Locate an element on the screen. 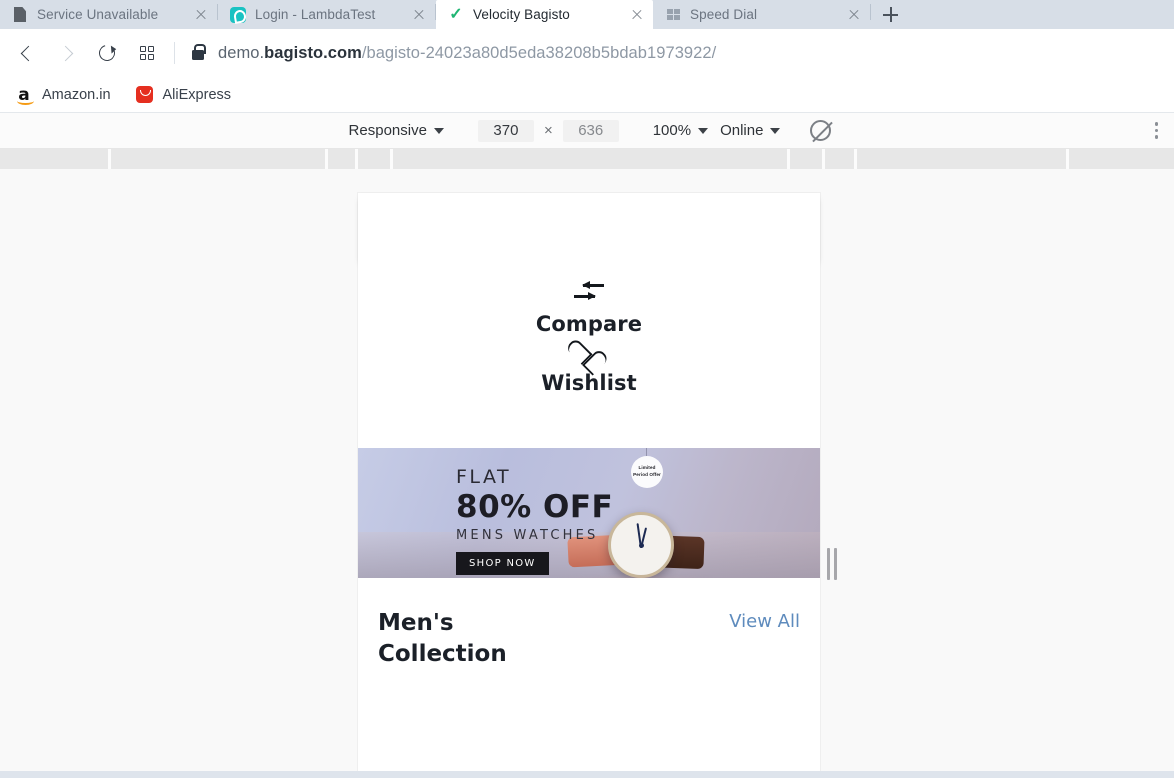  device-preset-value: Responsive is located at coordinates (387, 130).